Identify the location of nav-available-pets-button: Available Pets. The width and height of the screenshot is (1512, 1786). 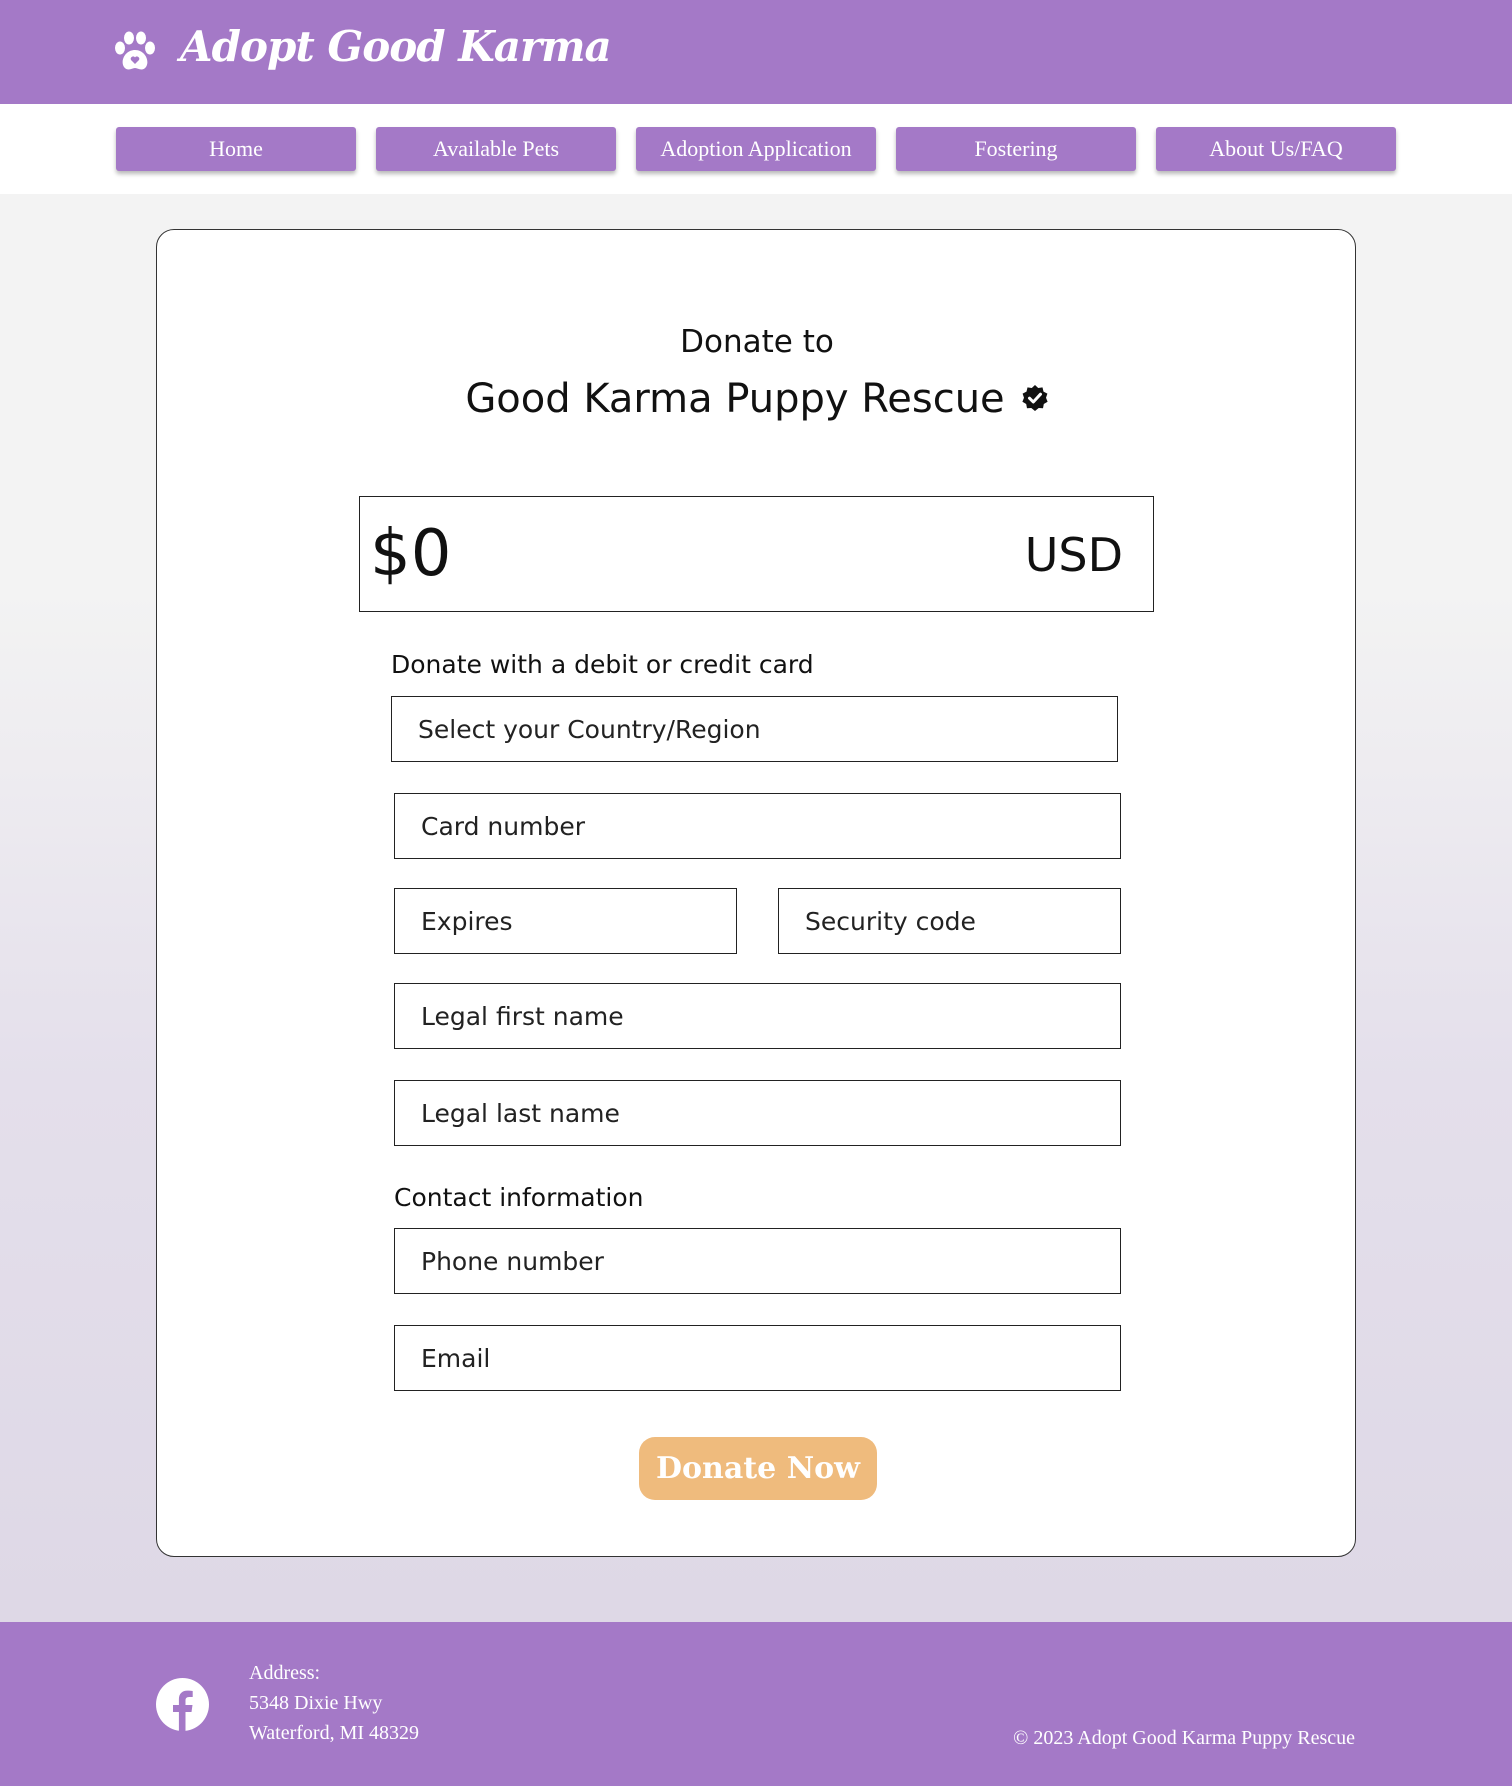
(496, 149).